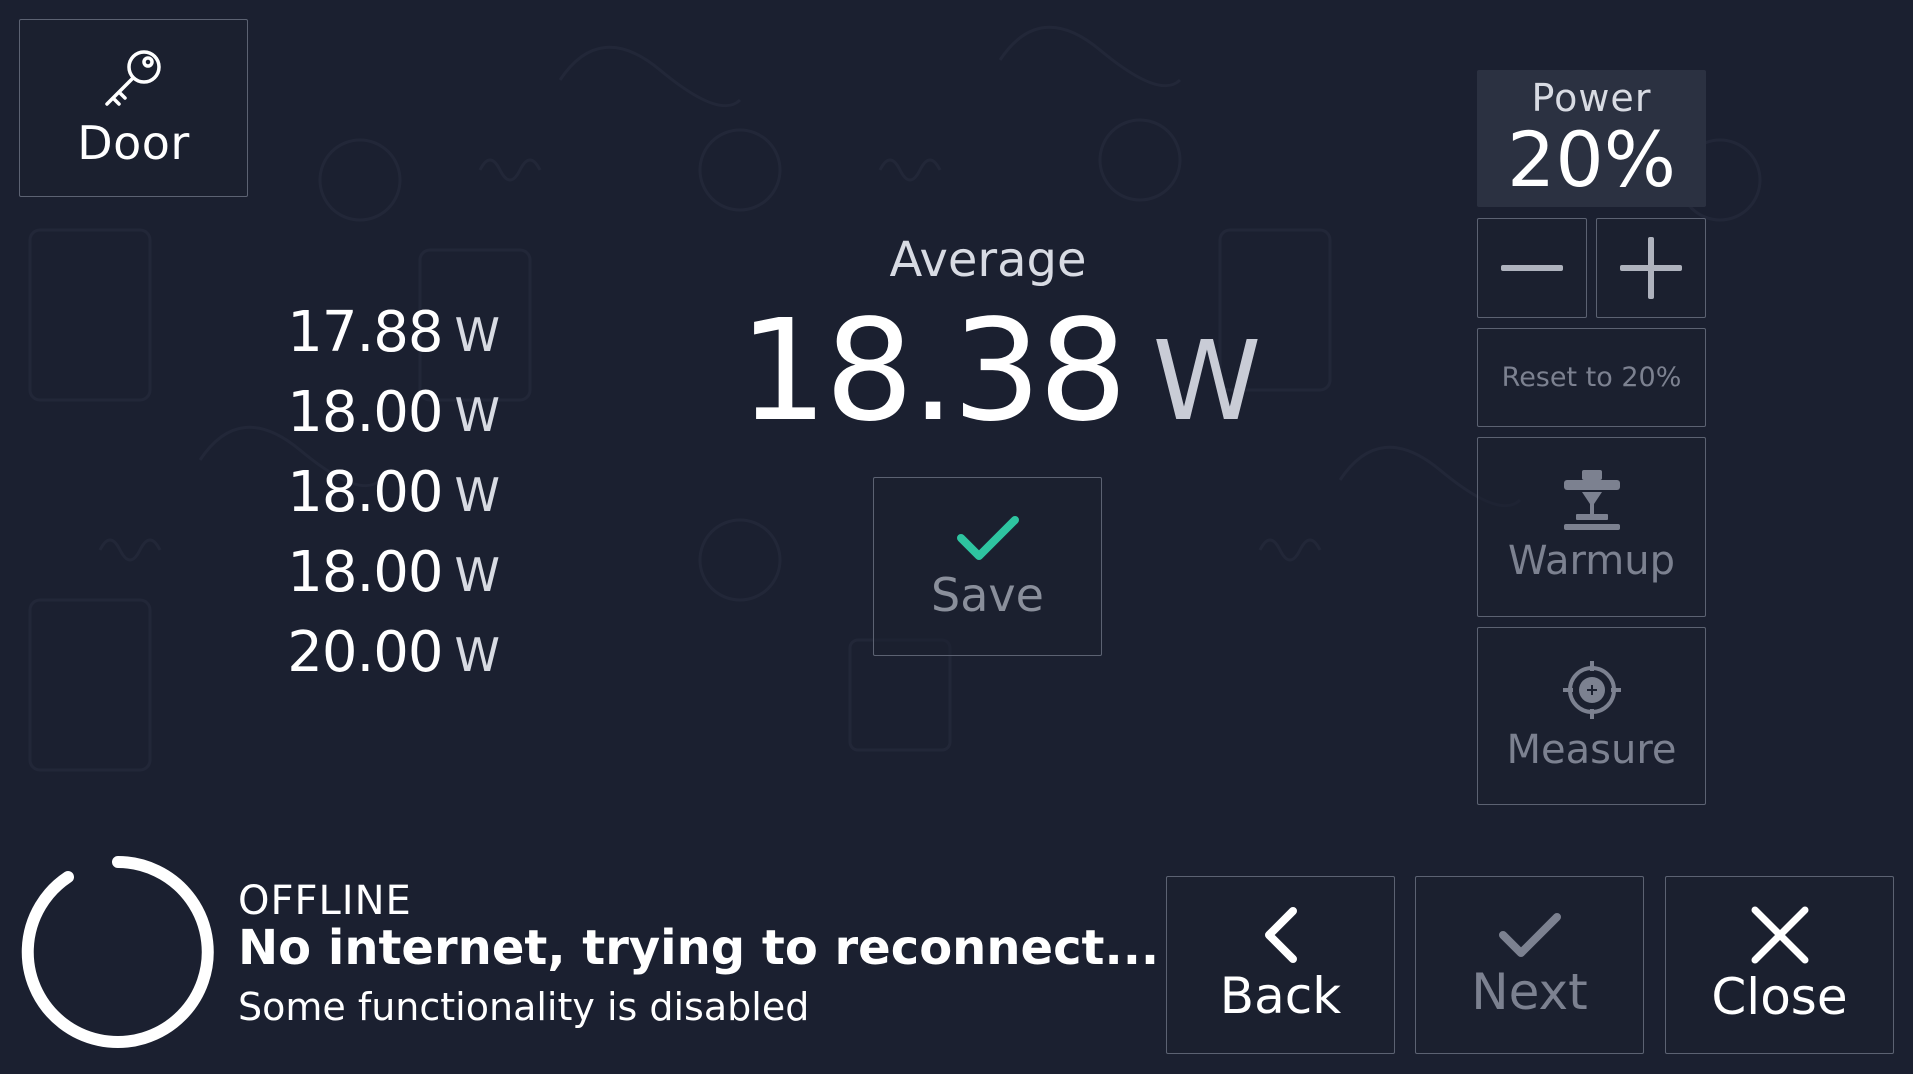 Image resolution: width=1913 pixels, height=1074 pixels. Describe the element at coordinates (1591, 690) in the screenshot. I see `crosshair-icon` at that location.